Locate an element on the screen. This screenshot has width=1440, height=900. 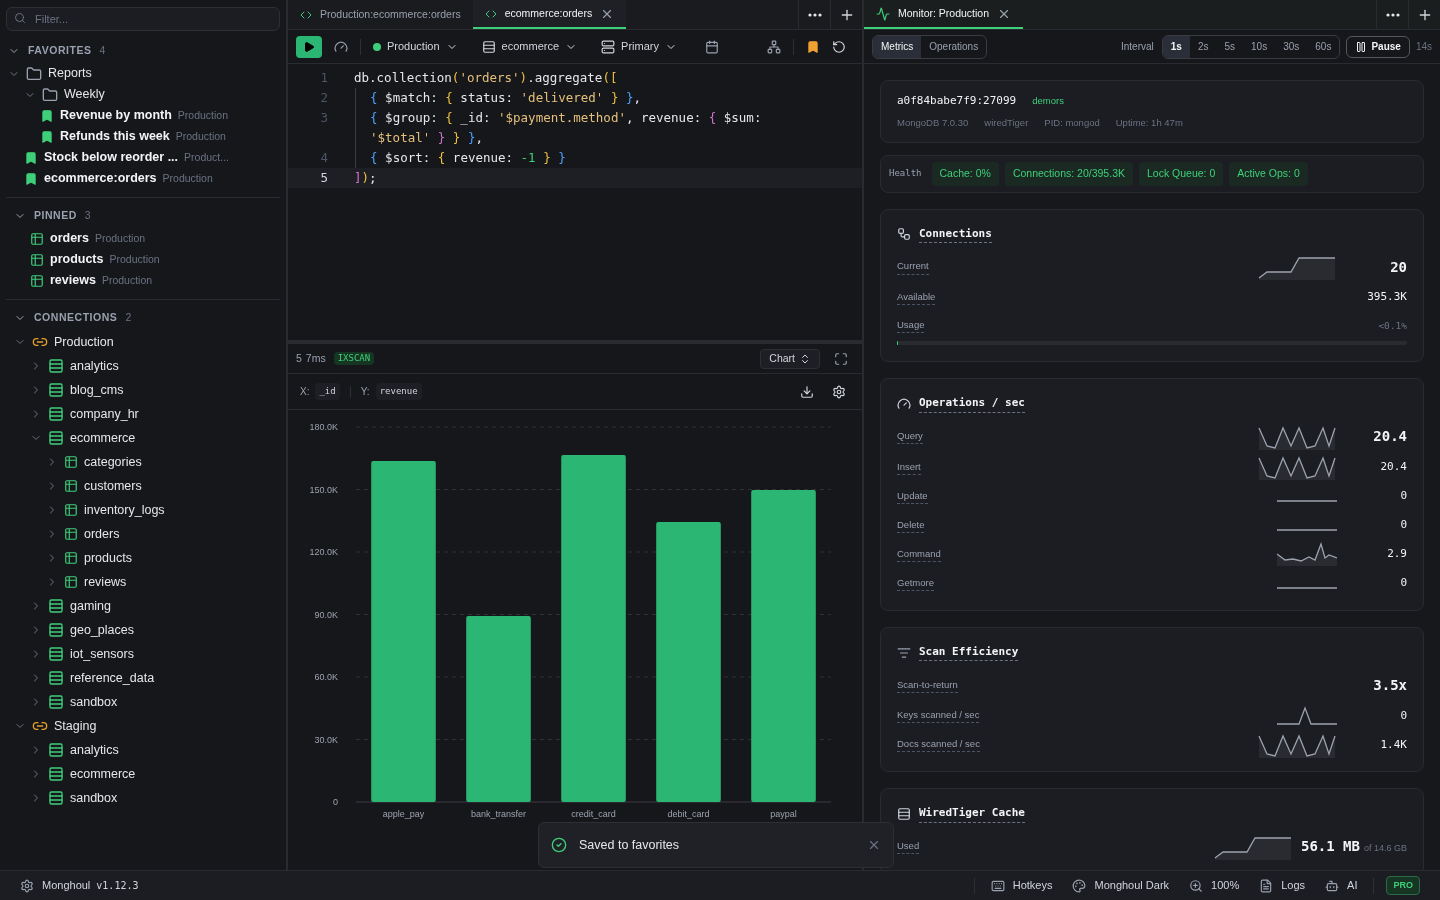
y-field: revenue is located at coordinates (398, 391).